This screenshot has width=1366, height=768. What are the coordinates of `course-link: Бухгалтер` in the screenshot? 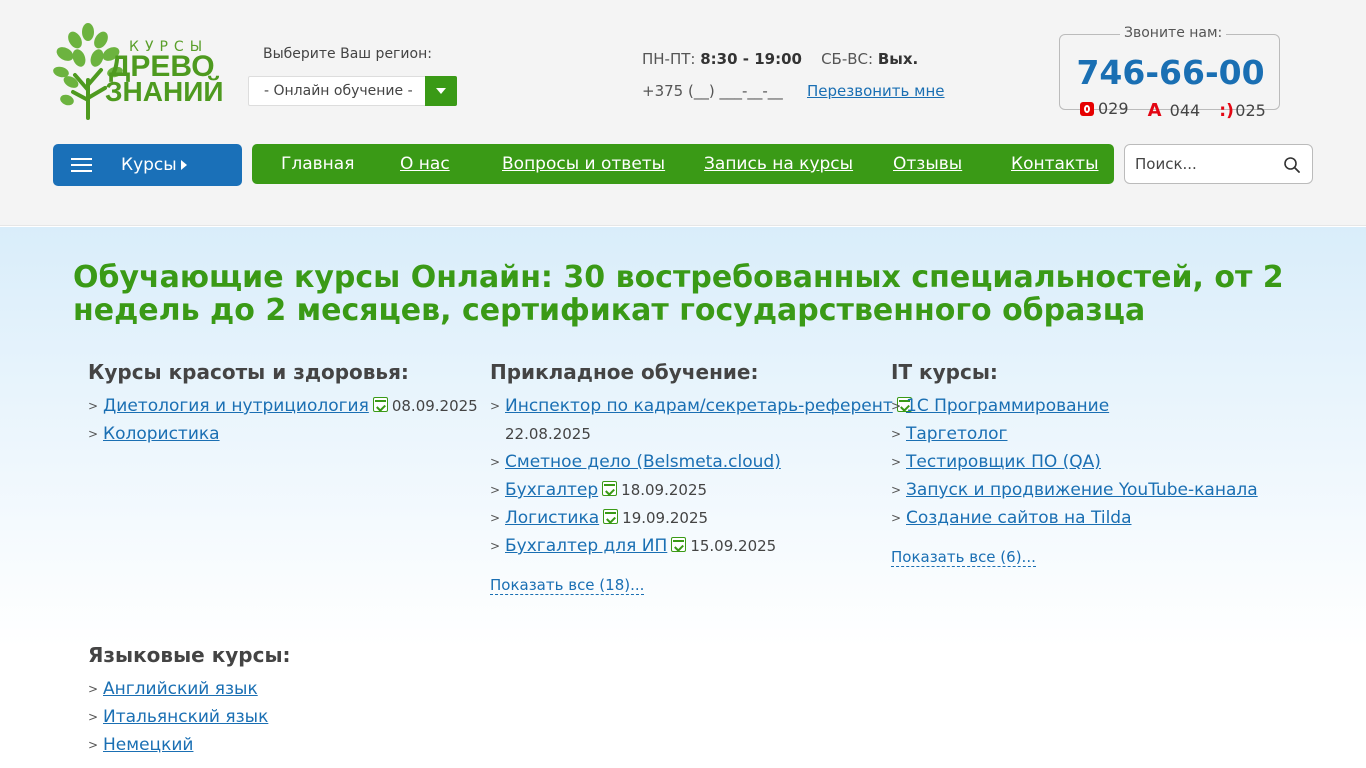 It's located at (551, 490).